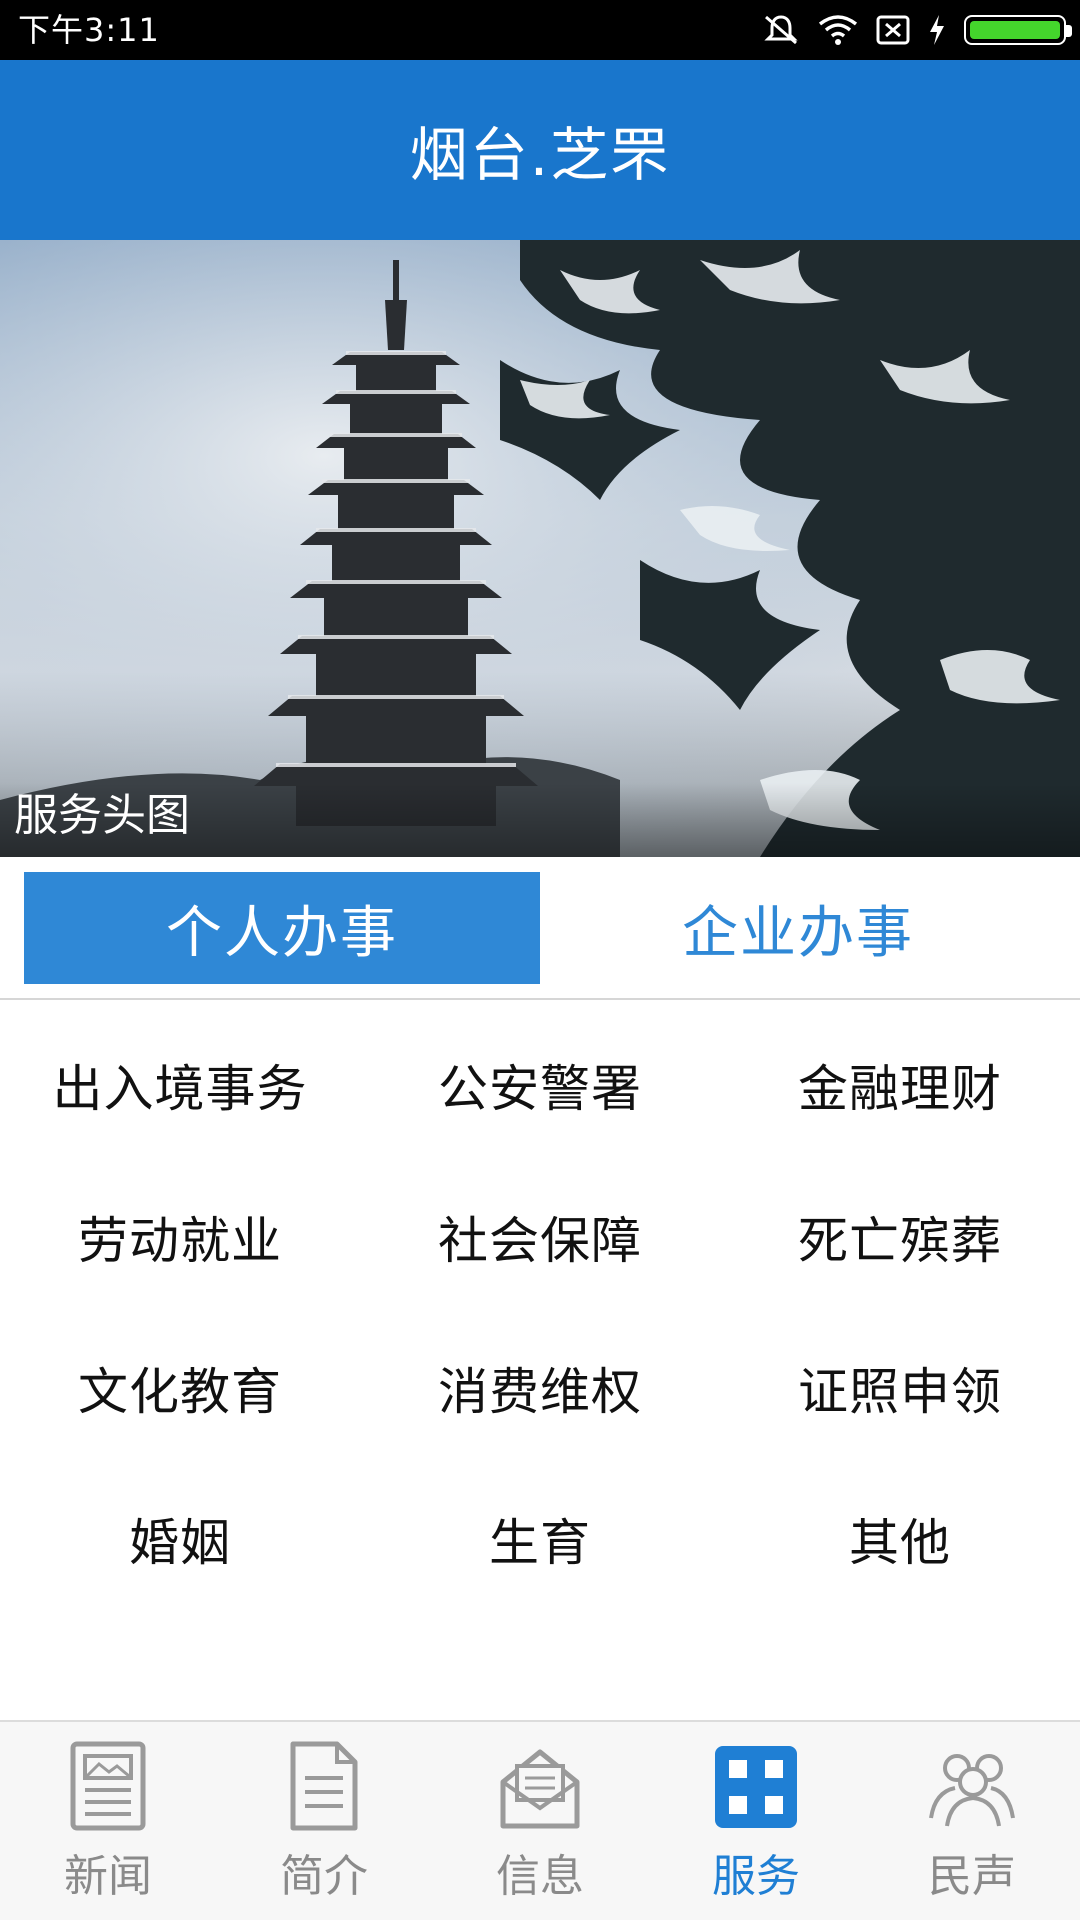 The width and height of the screenshot is (1080, 1922). I want to click on grid-icon, so click(756, 1787).